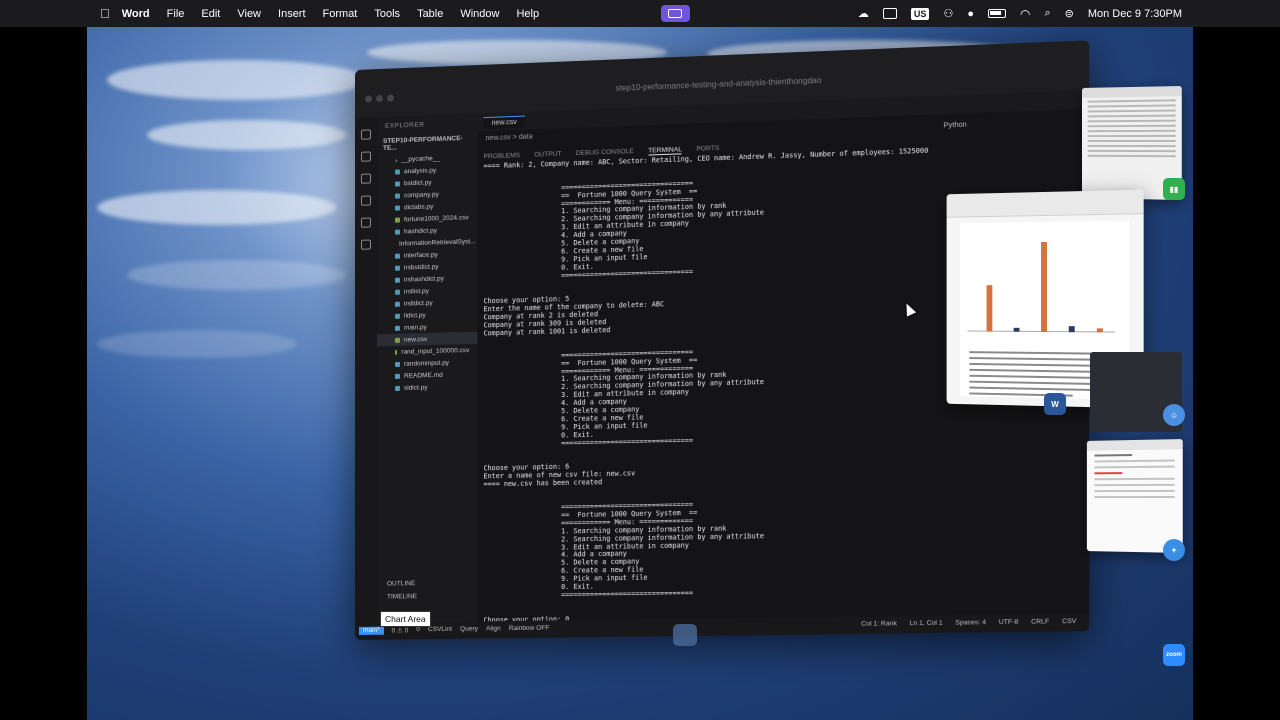 Image resolution: width=1280 pixels, height=720 pixels. What do you see at coordinates (292, 14) in the screenshot?
I see `menu-insert: Insert` at bounding box center [292, 14].